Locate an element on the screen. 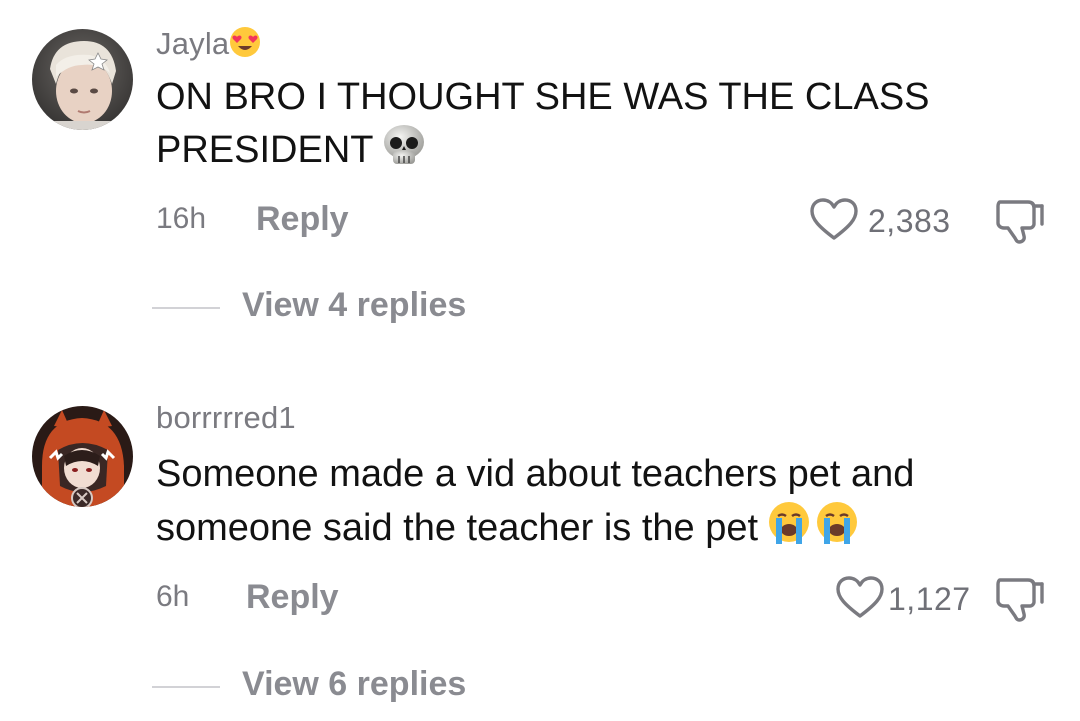  view-replies-link: View 4 replies is located at coordinates (354, 305).